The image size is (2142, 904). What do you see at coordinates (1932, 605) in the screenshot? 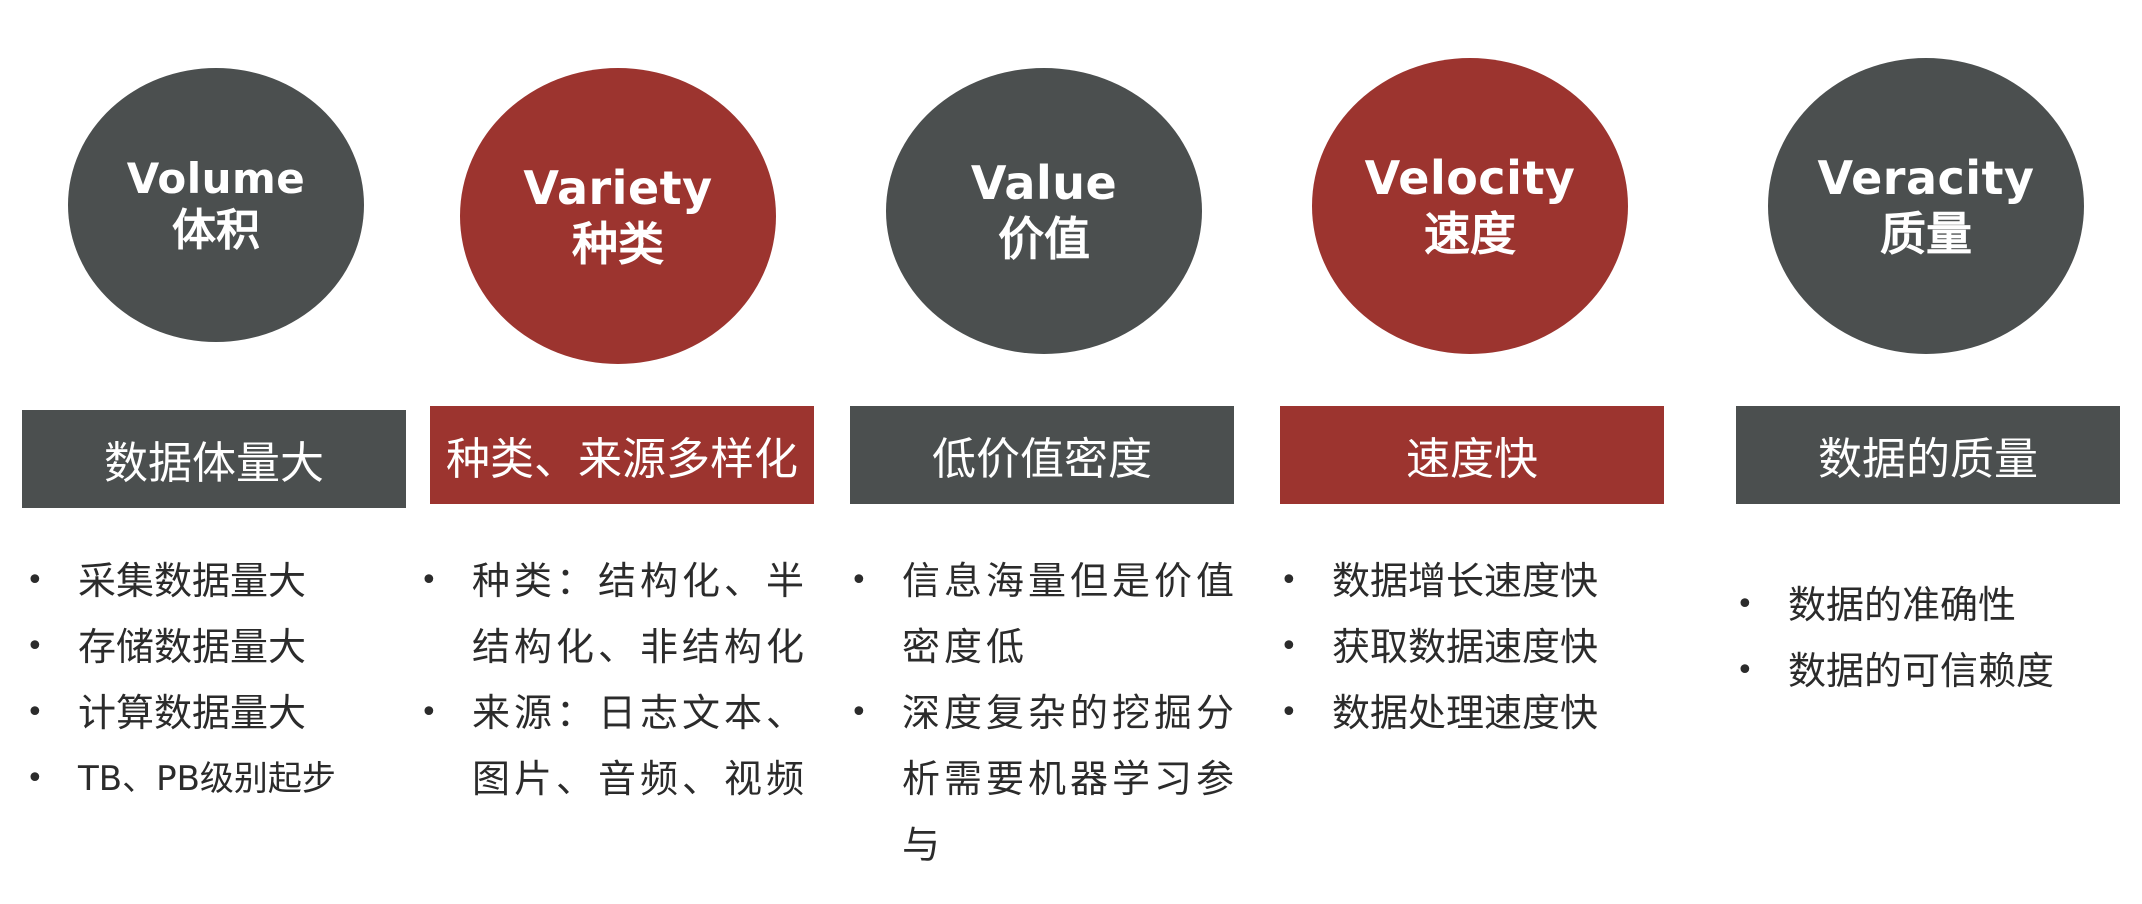
I see `list-item: 数据的准确性` at bounding box center [1932, 605].